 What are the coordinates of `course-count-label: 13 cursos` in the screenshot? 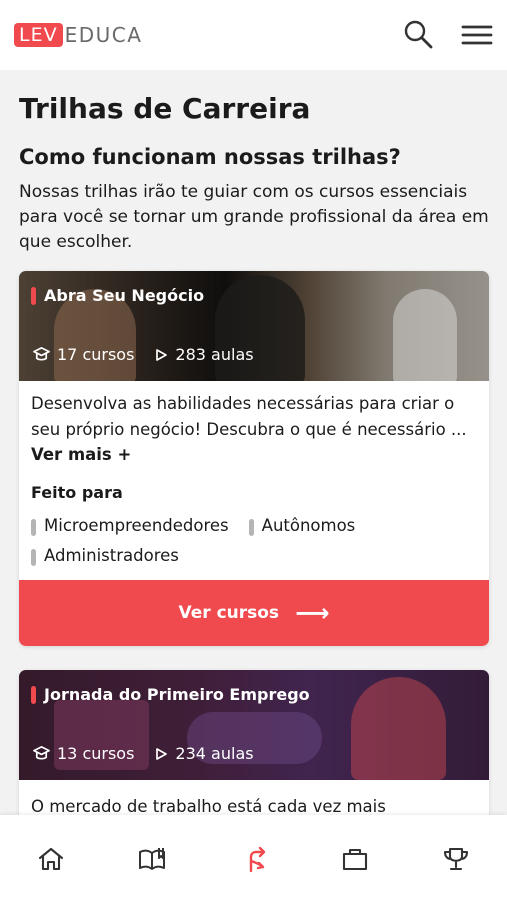 It's located at (96, 753).